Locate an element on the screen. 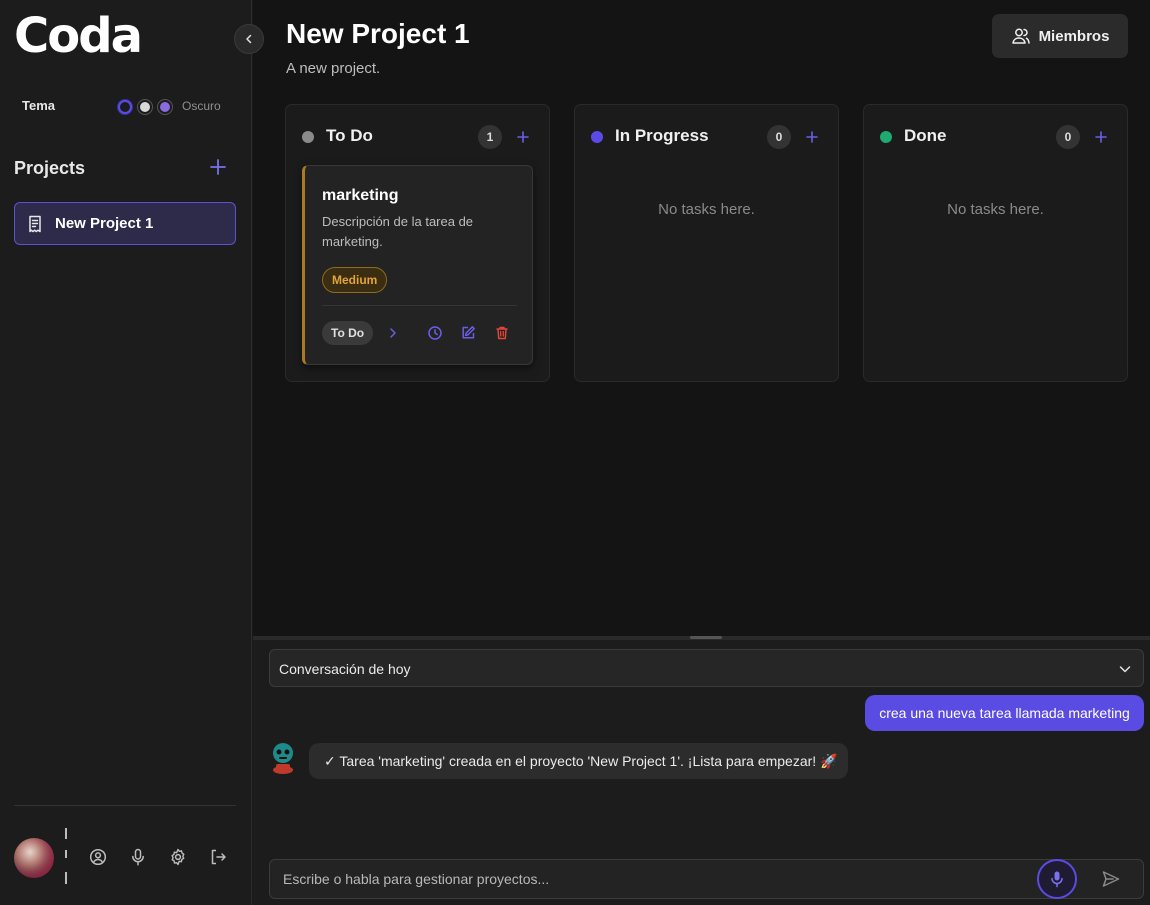  user-info-truncated is located at coordinates (68, 856).